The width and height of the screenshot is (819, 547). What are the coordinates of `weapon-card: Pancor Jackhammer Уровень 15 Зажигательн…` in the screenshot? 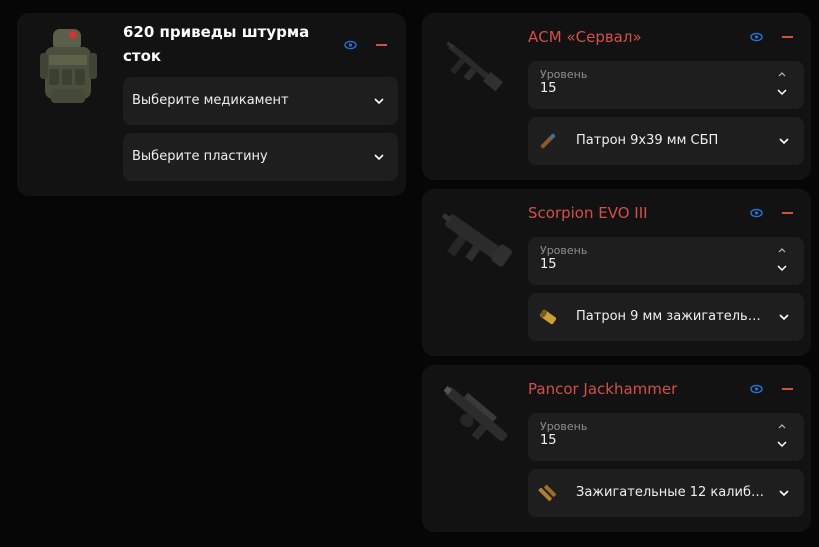 It's located at (616, 448).